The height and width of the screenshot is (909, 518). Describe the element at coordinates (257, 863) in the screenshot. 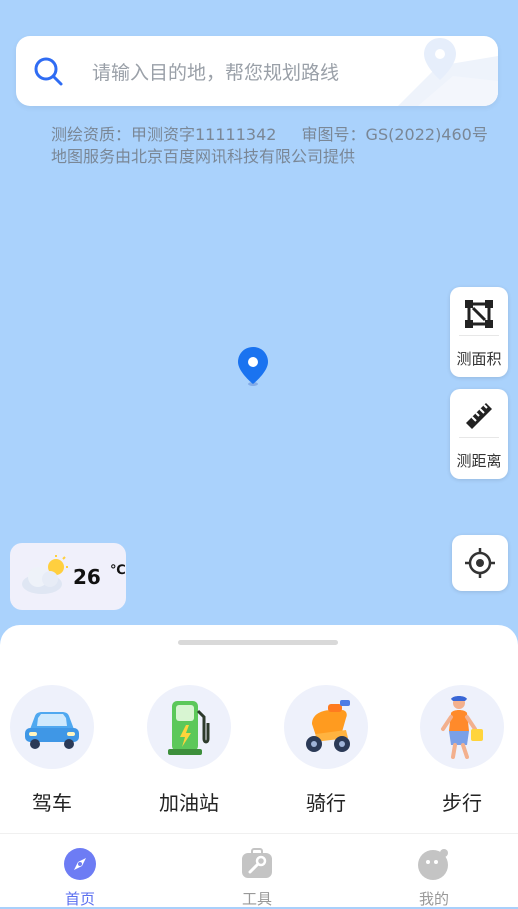

I see `toolbox-icon` at that location.